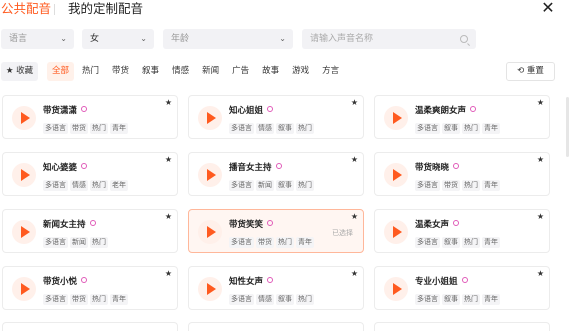 The width and height of the screenshot is (570, 331). I want to click on voice-name: 带货潇潇, so click(65, 111).